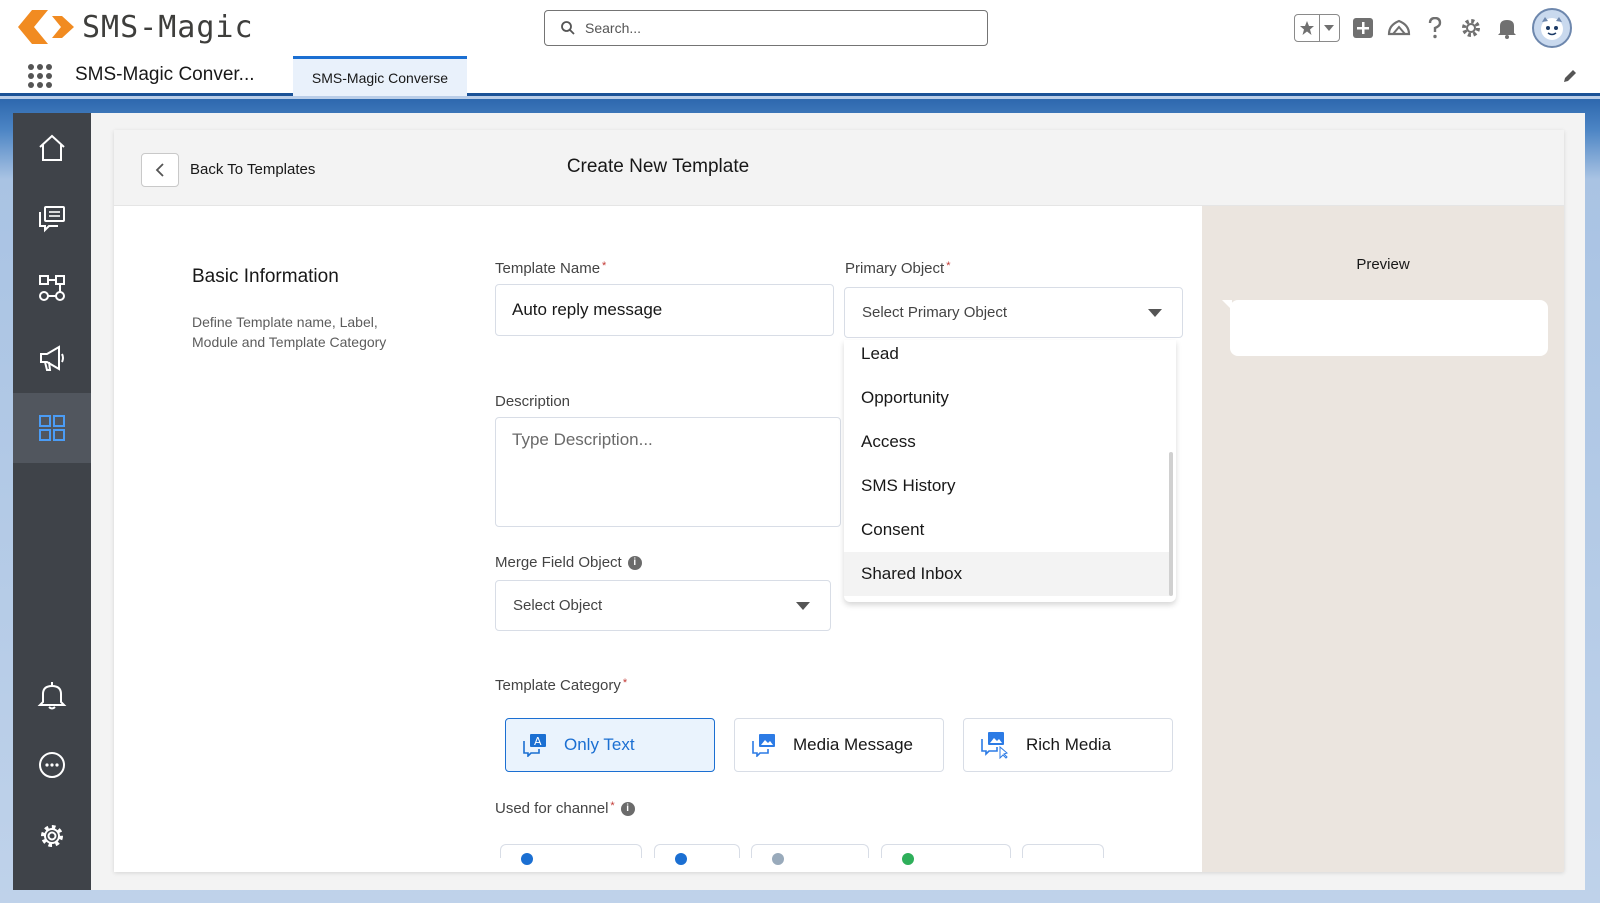  I want to click on sidebar-item-alerts, so click(52, 695).